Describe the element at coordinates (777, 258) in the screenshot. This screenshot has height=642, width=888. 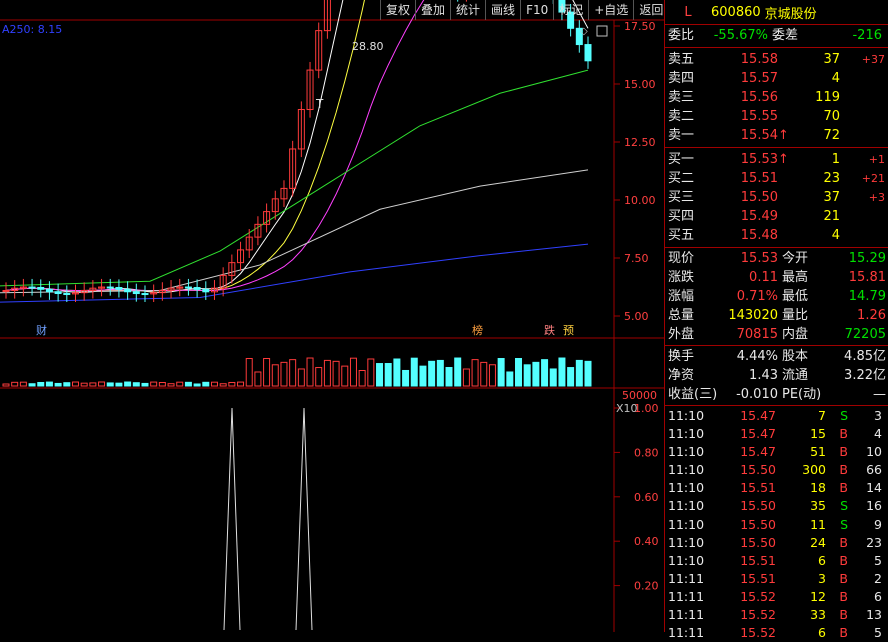
I see `quote-row: 现价 15.53 今开 15.29` at that location.